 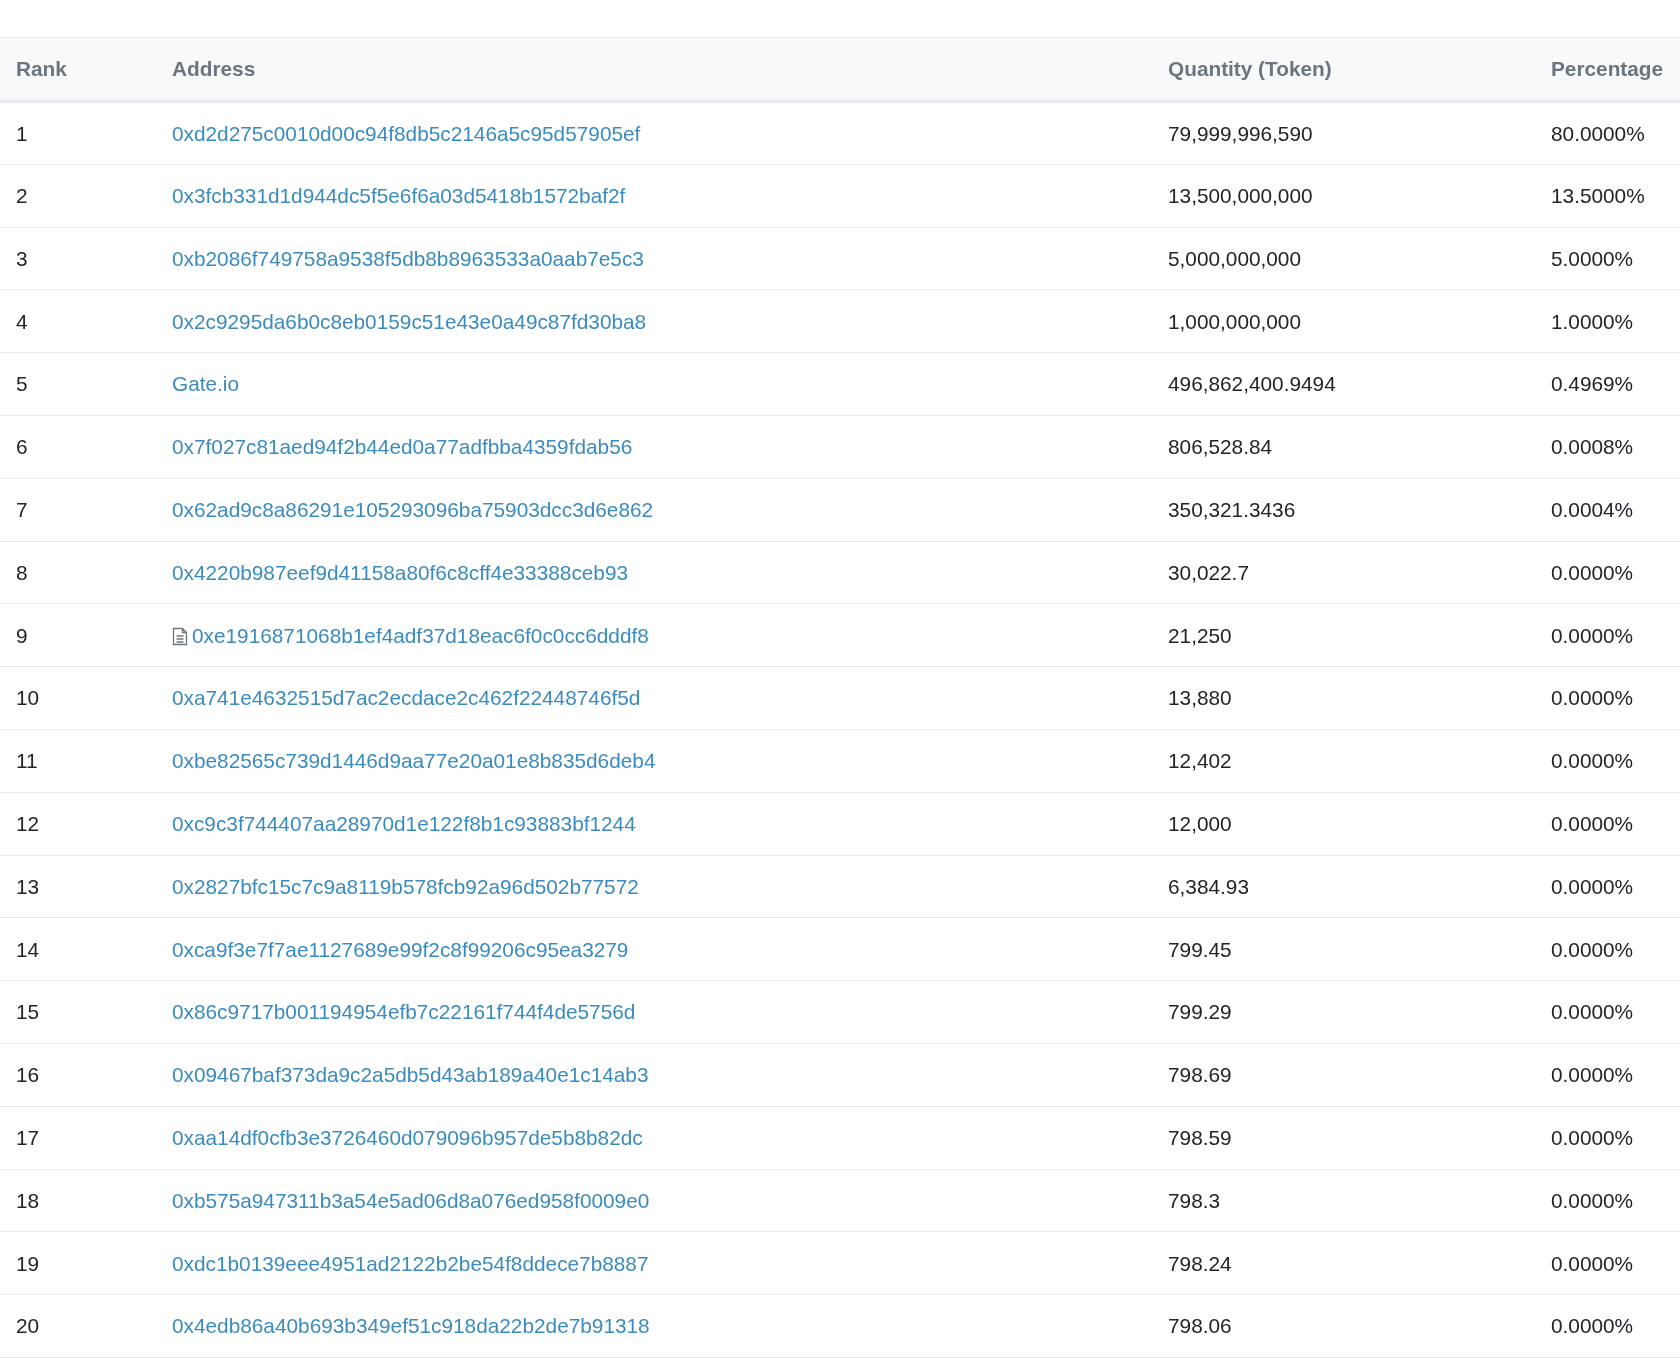 What do you see at coordinates (22, 572) in the screenshot?
I see `rank-text: 8` at bounding box center [22, 572].